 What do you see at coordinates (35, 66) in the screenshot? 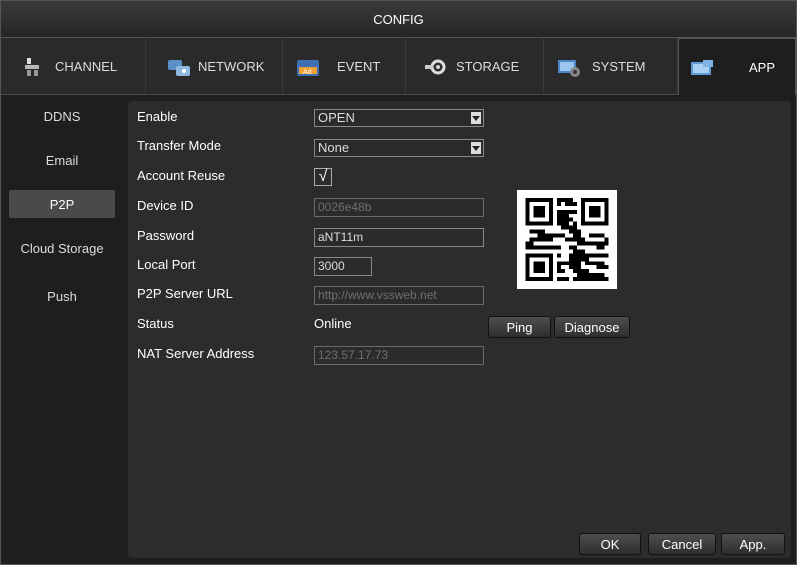
I see `channel-icon` at bounding box center [35, 66].